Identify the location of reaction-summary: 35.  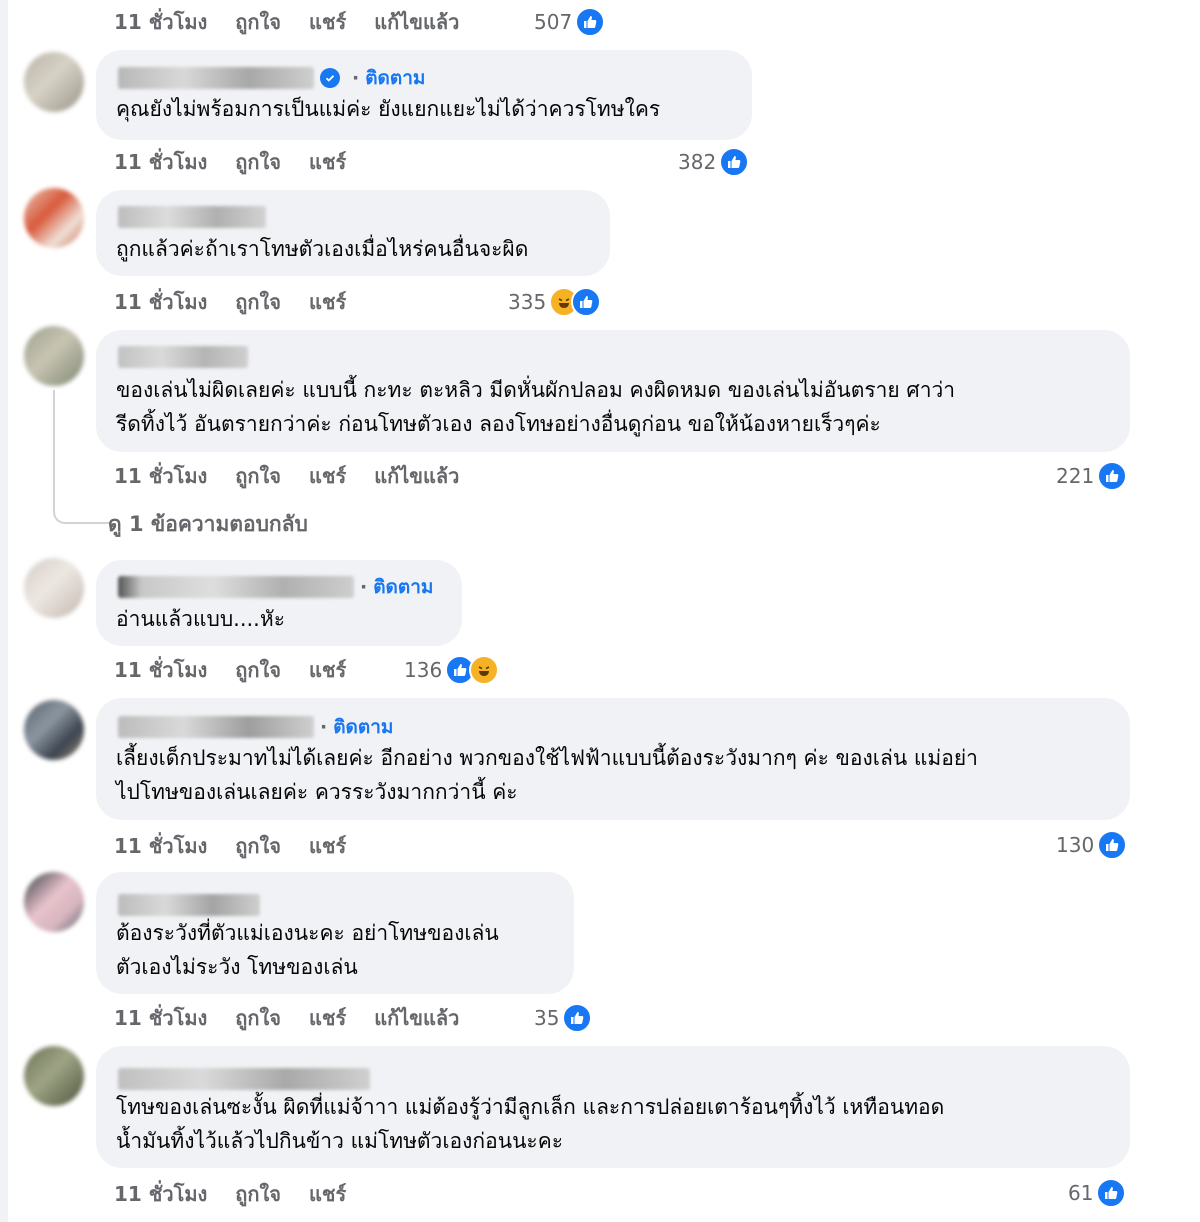
(563, 1018).